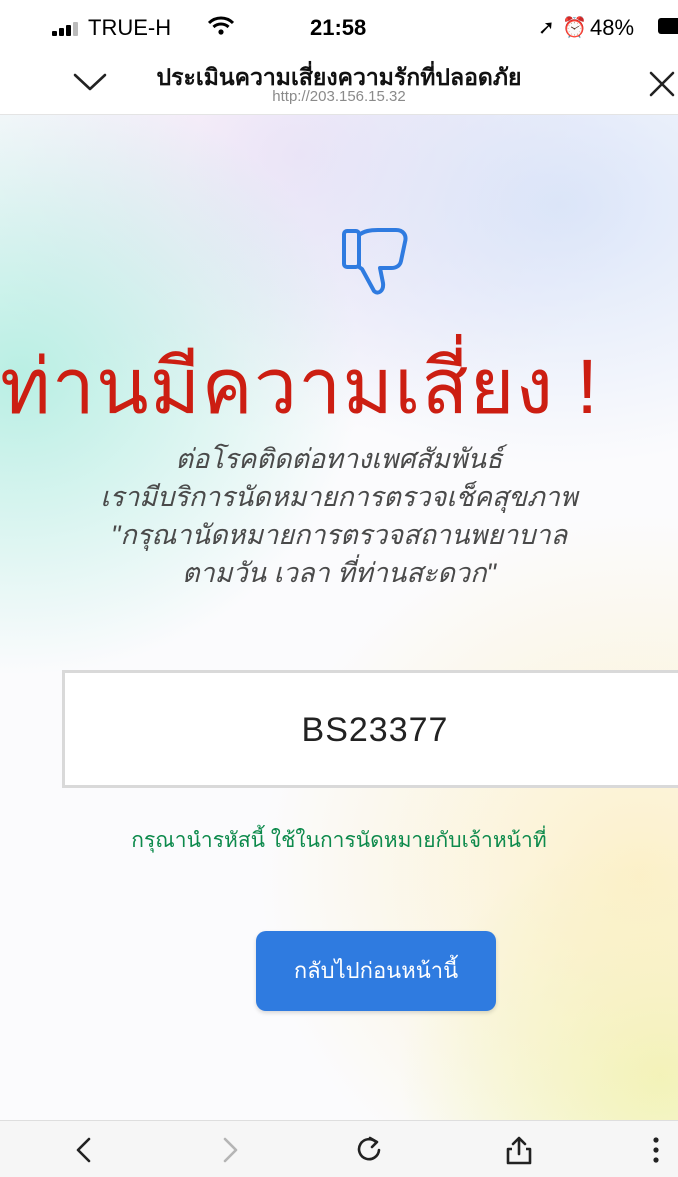 Image resolution: width=678 pixels, height=1177 pixels. I want to click on result-line-4: ตามวัน เวลา ที่ท่านสะดวก", so click(339, 573).